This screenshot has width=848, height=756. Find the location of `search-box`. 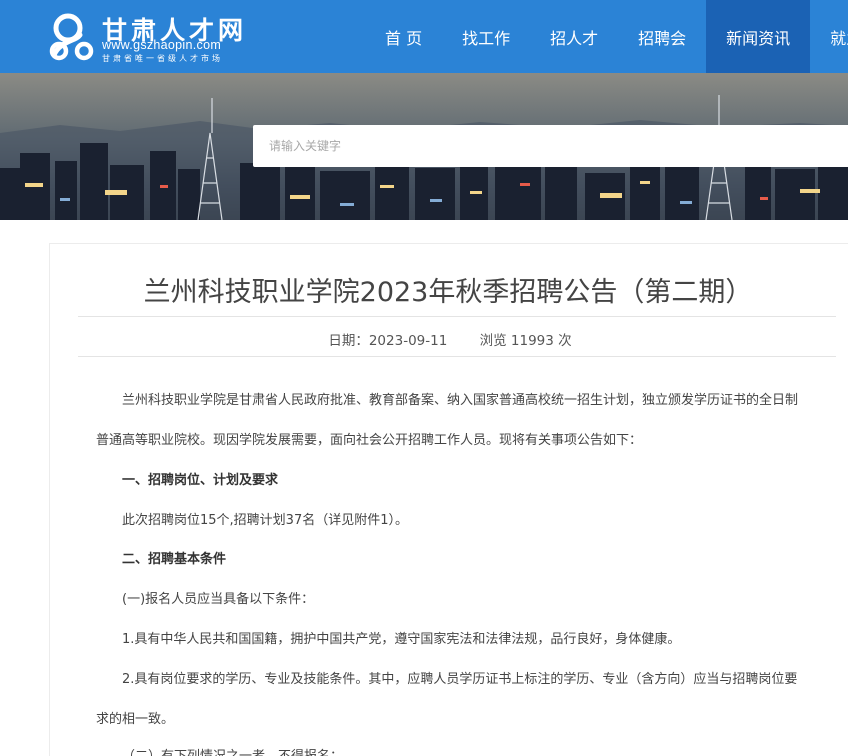

search-box is located at coordinates (550, 146).